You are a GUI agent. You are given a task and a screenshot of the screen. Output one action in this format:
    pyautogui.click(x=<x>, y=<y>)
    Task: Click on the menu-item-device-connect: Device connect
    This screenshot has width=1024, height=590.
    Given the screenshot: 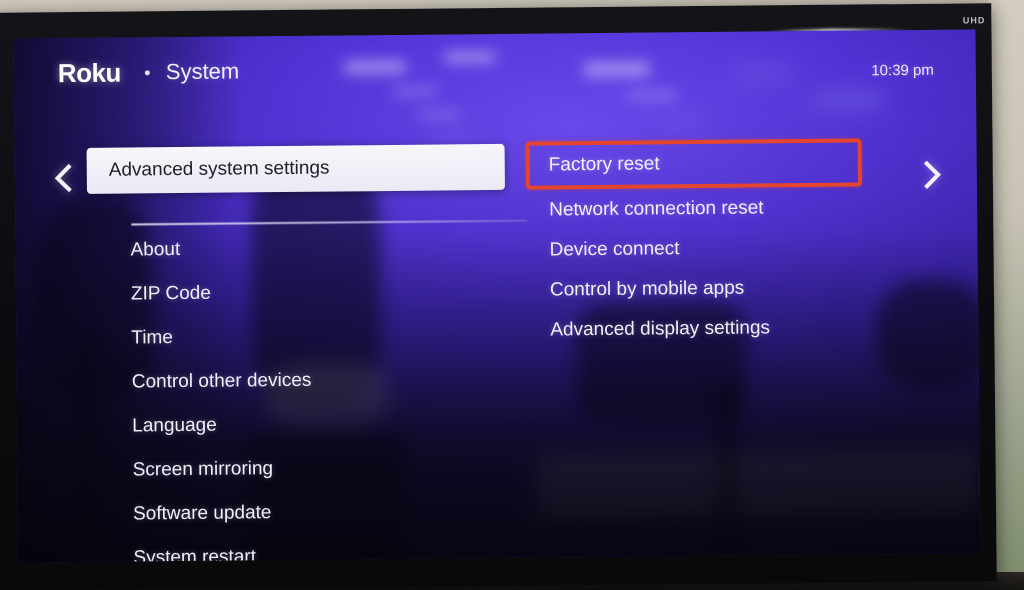 What is the action you would take?
    pyautogui.click(x=739, y=248)
    